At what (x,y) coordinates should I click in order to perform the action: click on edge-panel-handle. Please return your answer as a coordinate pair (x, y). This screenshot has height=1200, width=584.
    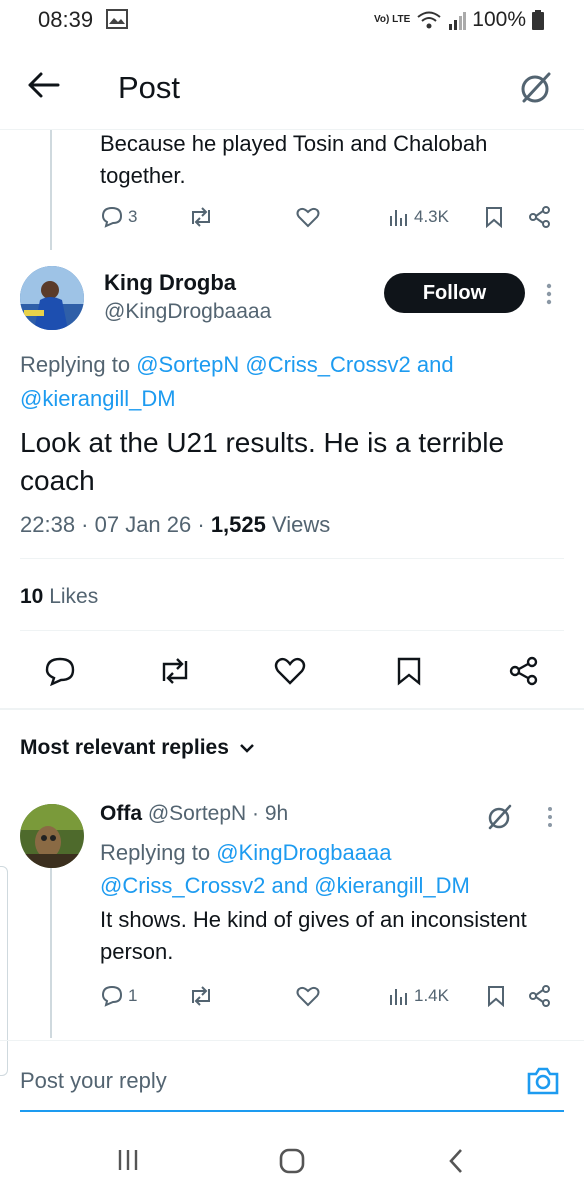
    Looking at the image, I should click on (4, 971).